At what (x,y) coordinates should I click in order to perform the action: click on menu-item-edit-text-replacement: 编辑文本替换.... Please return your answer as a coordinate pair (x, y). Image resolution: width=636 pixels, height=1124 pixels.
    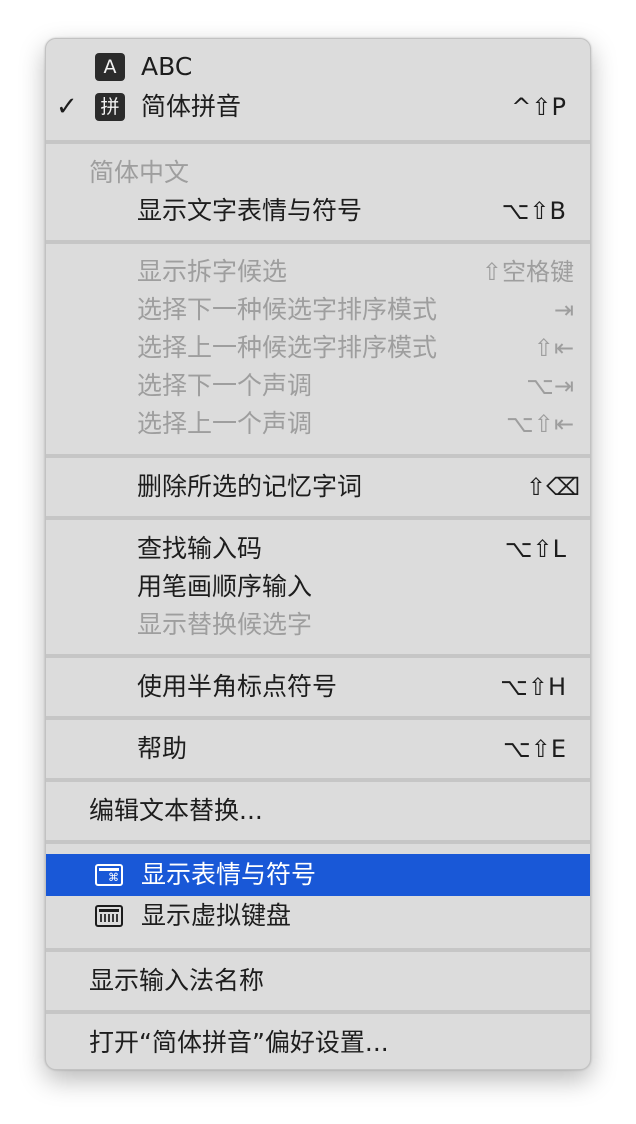
    Looking at the image, I should click on (318, 811).